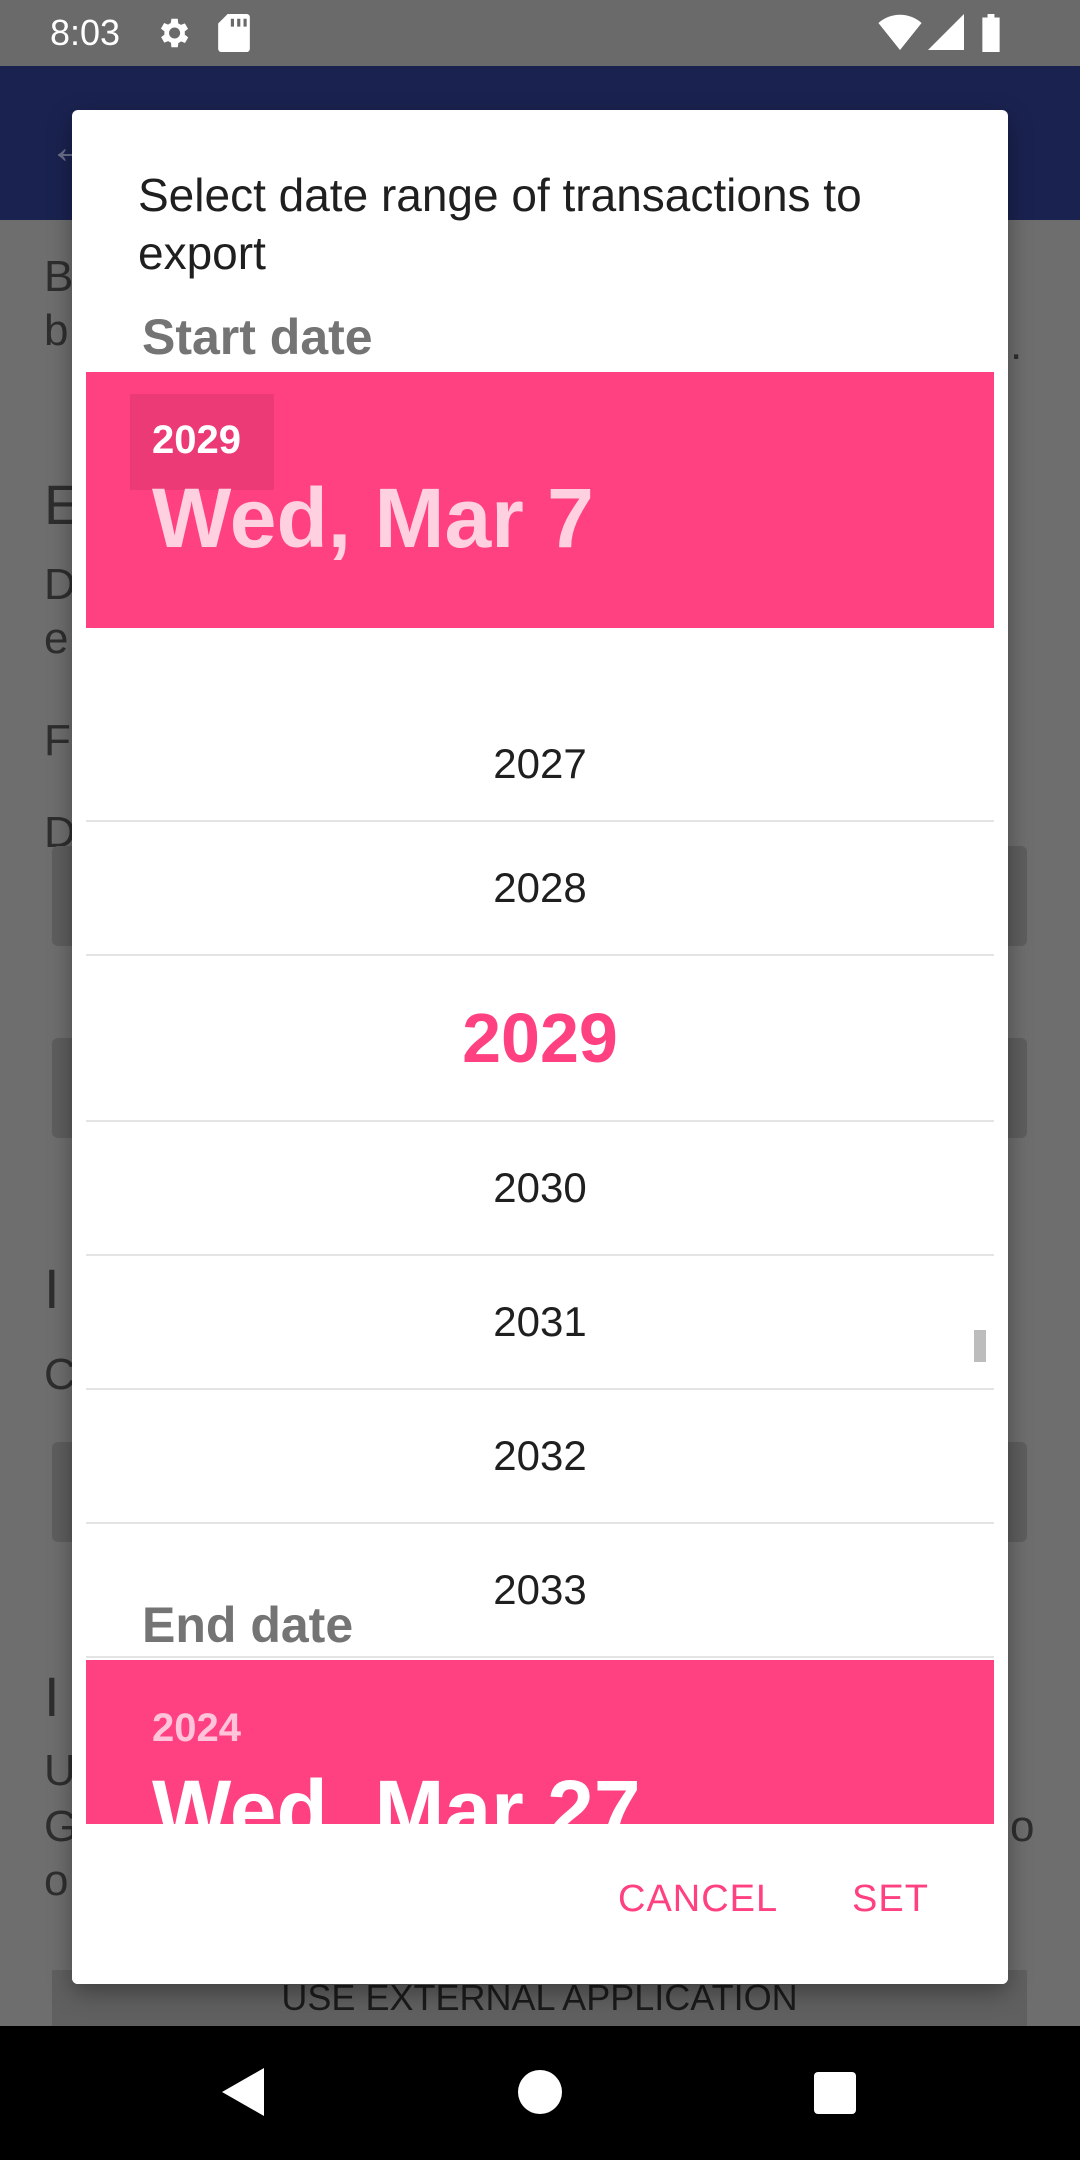 The image size is (1080, 2160). Describe the element at coordinates (980, 1346) in the screenshot. I see `year-list-scrollbar` at that location.